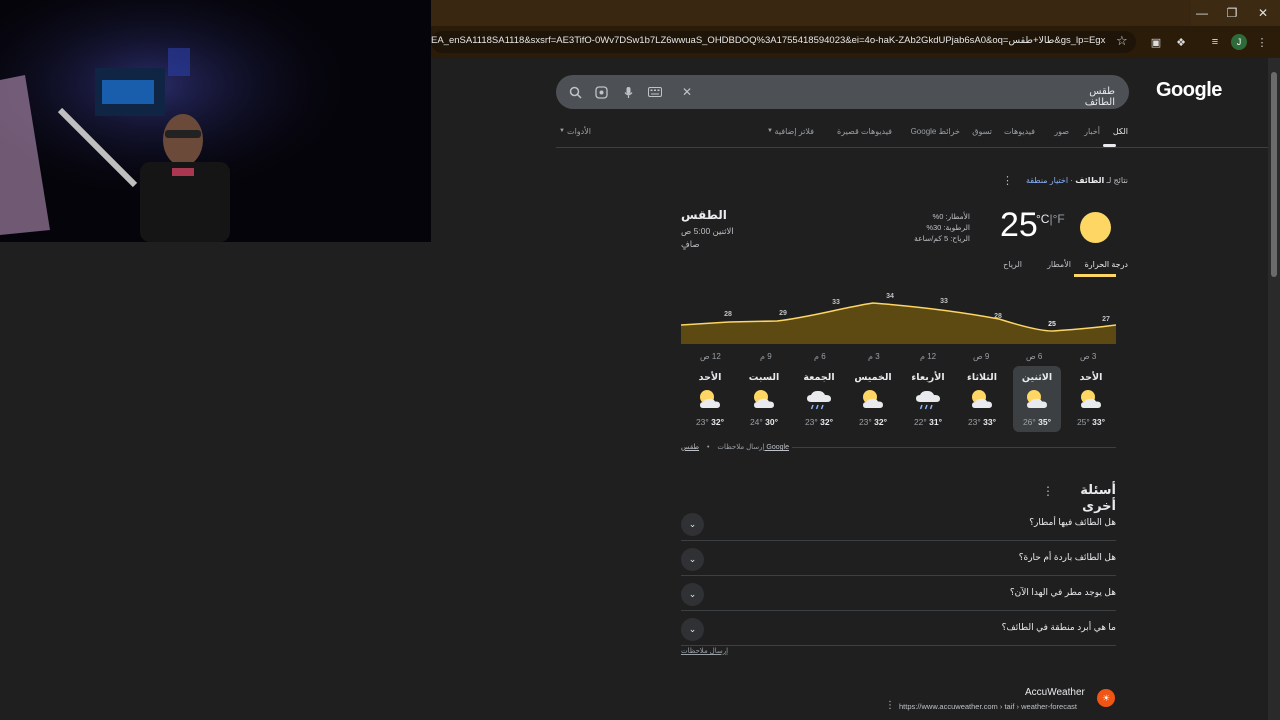 This screenshot has width=1280, height=720. What do you see at coordinates (1059, 264) in the screenshot?
I see `tab-precipitation: الأمطار` at bounding box center [1059, 264].